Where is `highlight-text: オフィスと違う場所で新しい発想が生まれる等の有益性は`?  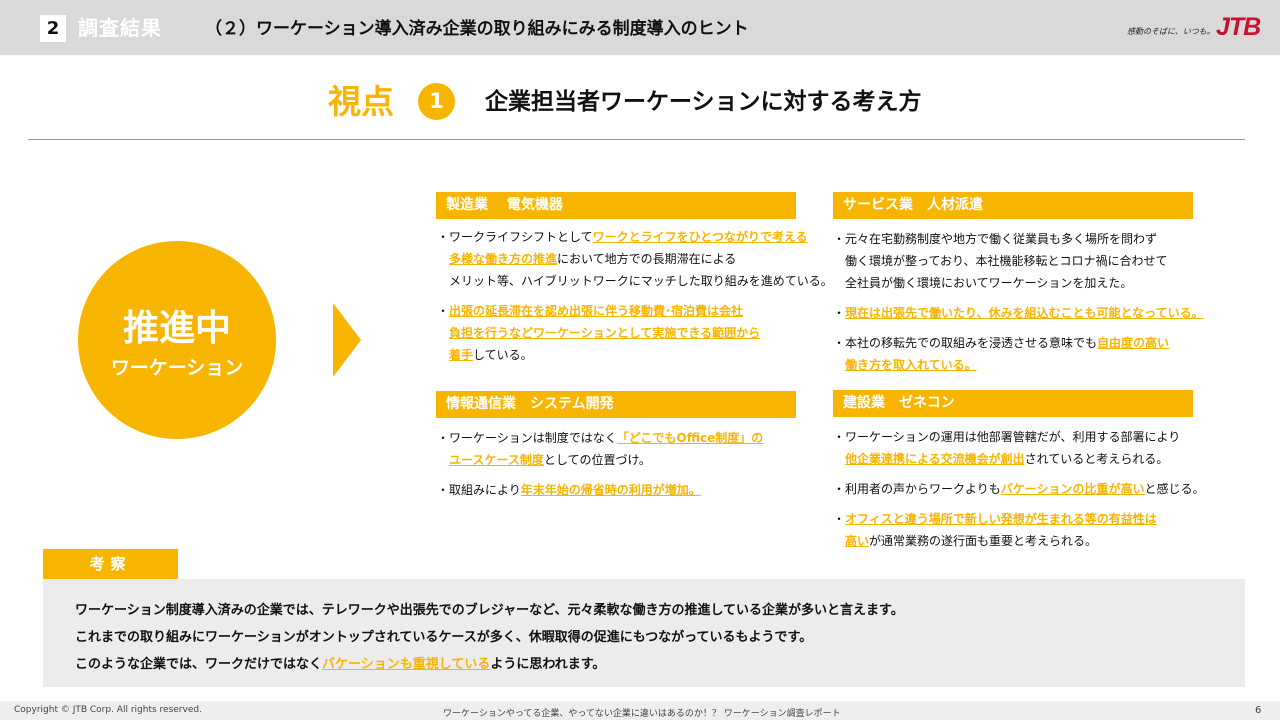
highlight-text: オフィスと違う場所で新しい発想が生まれる等の有益性は is located at coordinates (1001, 519).